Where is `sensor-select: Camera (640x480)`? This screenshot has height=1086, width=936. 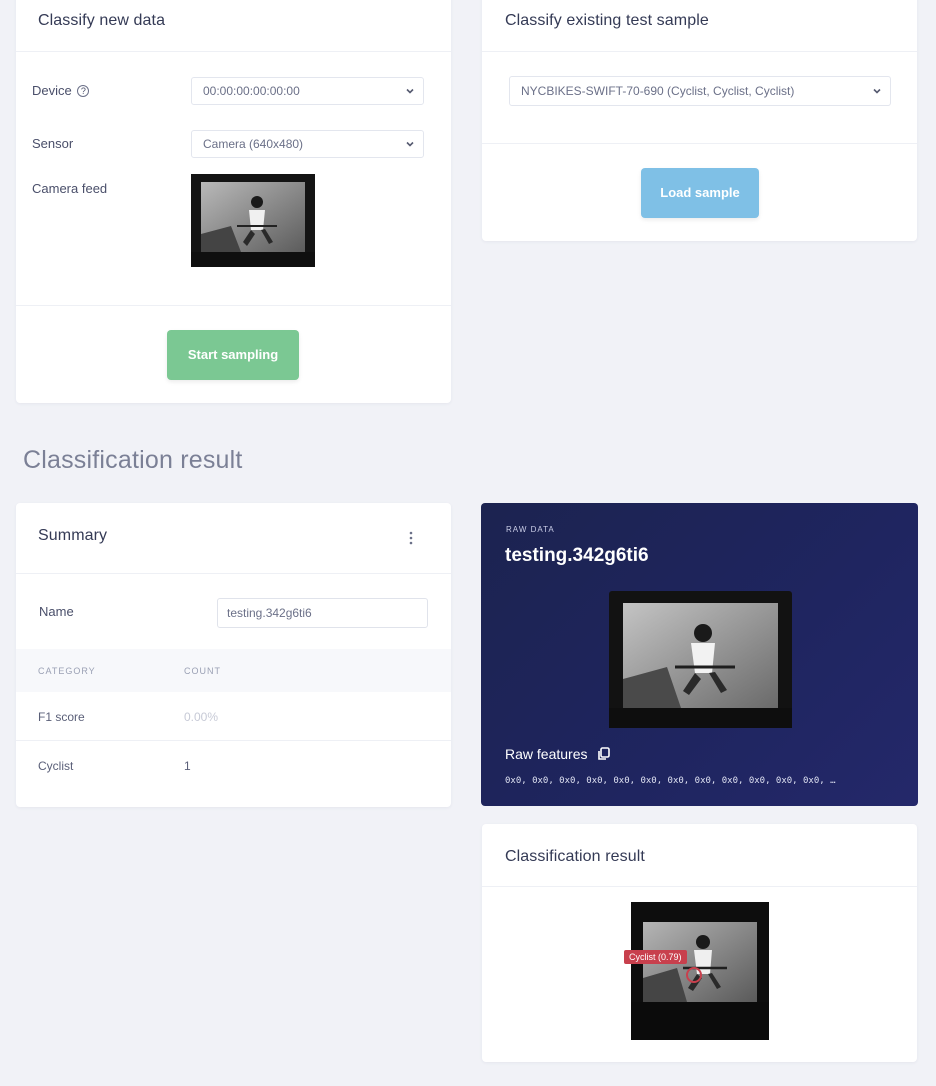 sensor-select: Camera (640x480) is located at coordinates (307, 144).